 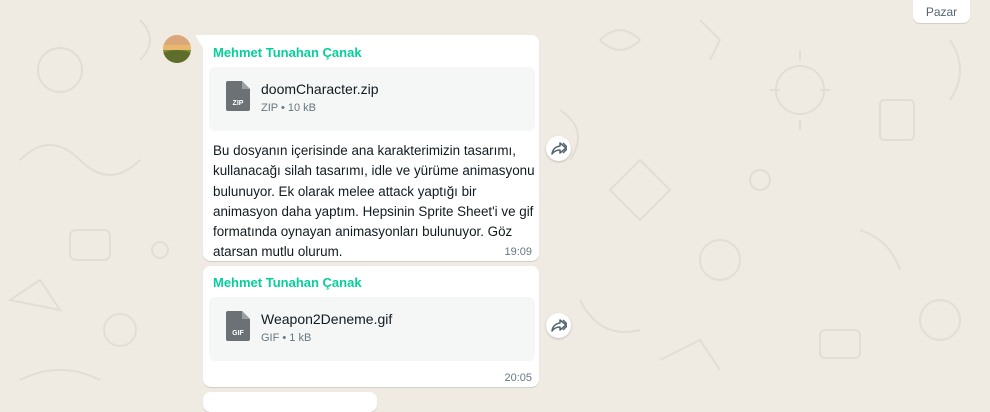 What do you see at coordinates (518, 378) in the screenshot?
I see `message-time: 20:05` at bounding box center [518, 378].